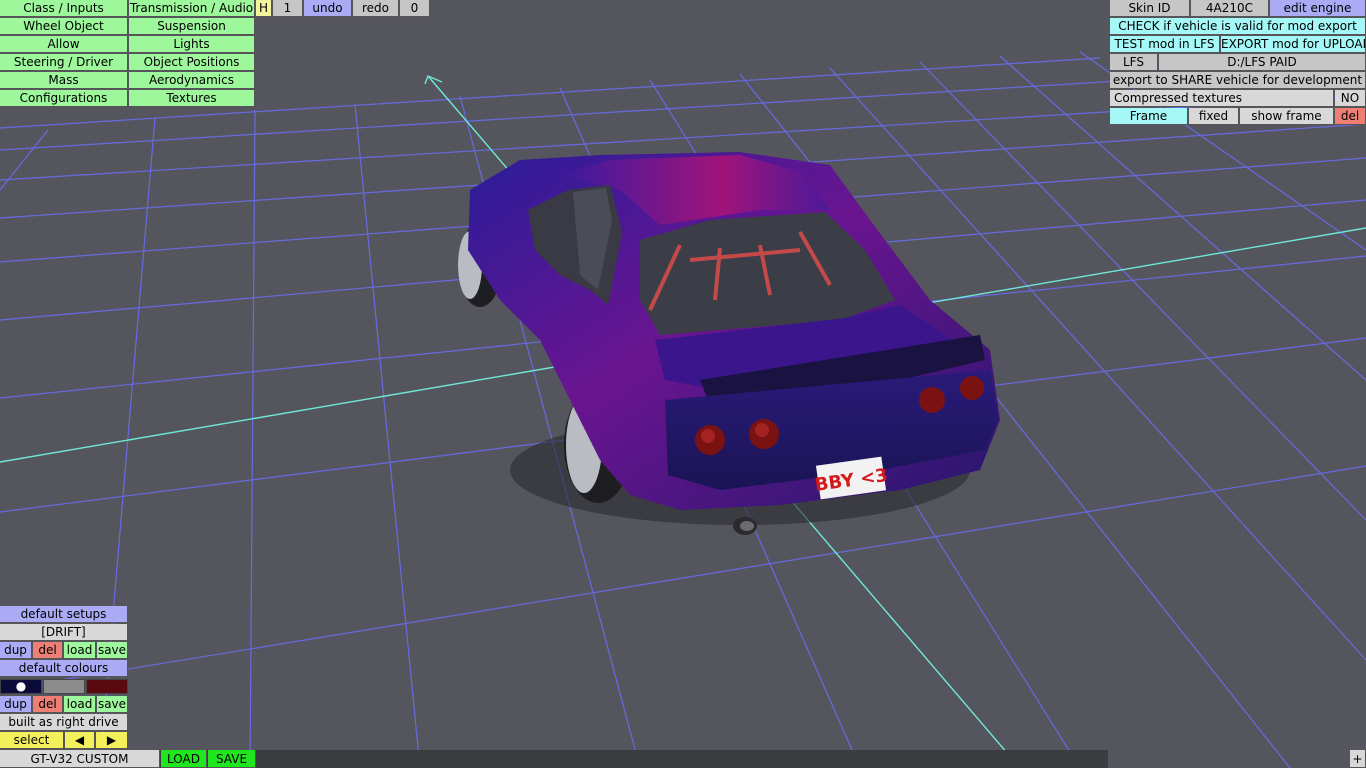 The width and height of the screenshot is (1366, 768). I want to click on load-car-button: LOAD, so click(184, 759).